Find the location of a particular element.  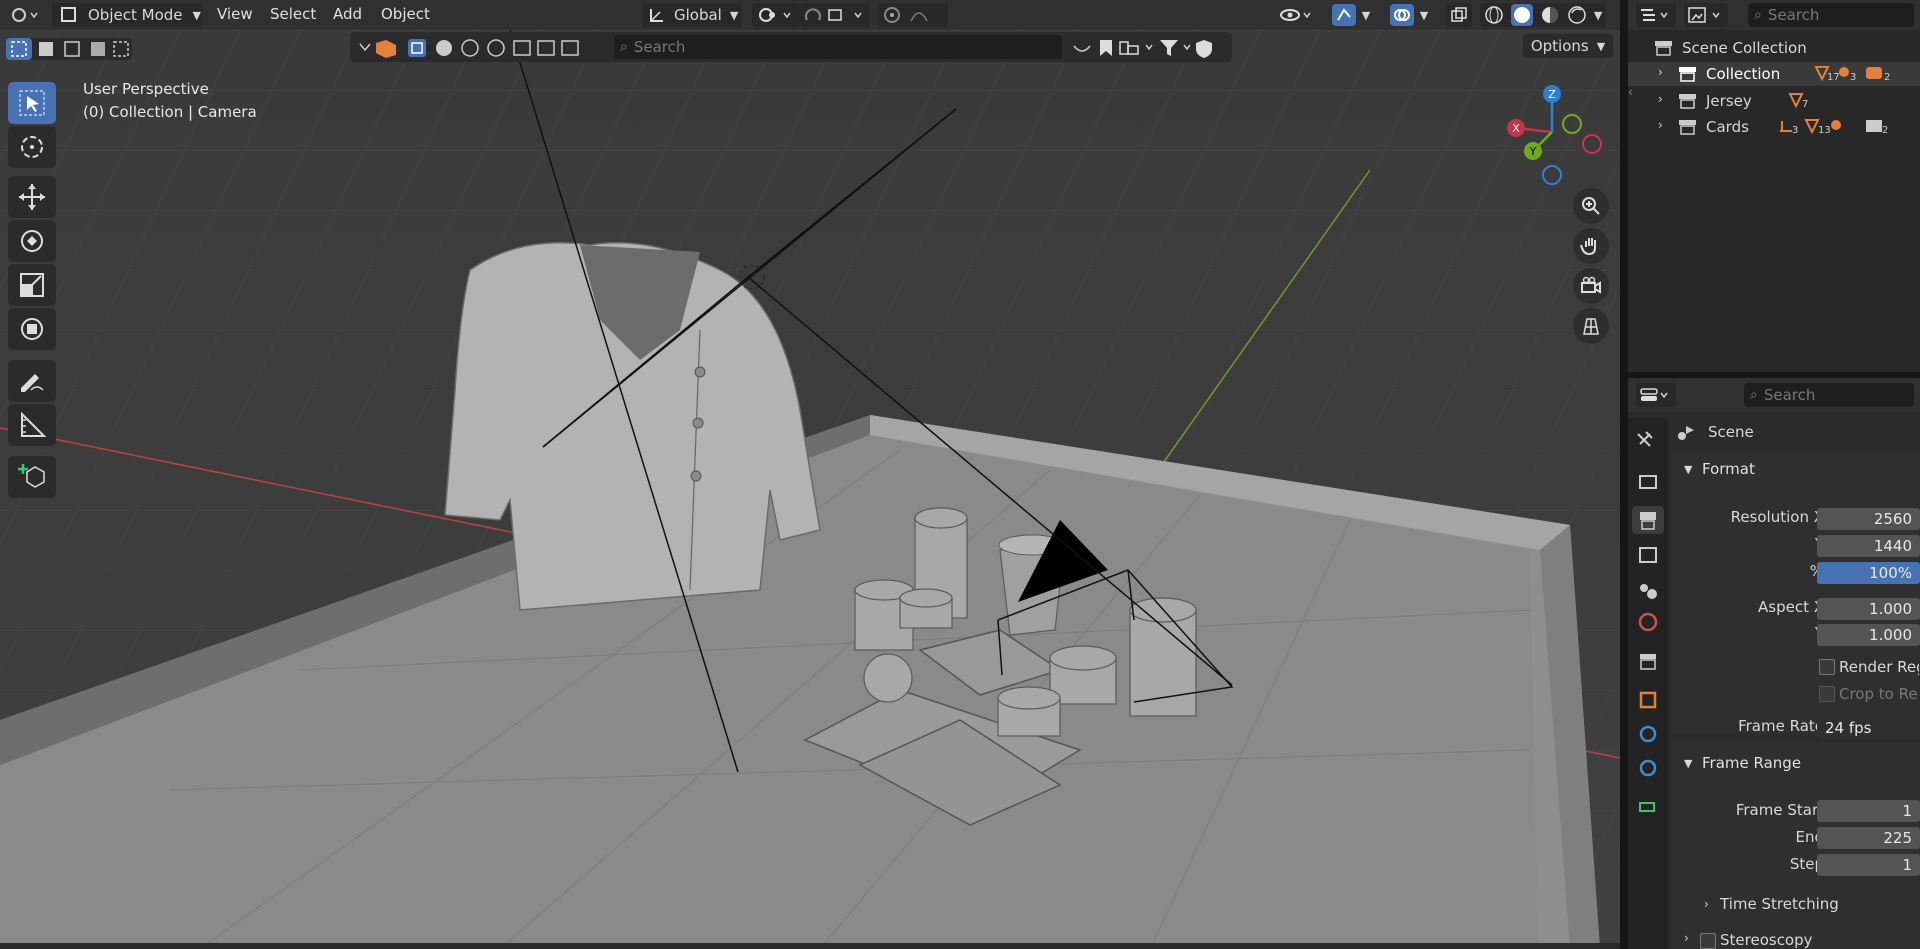

outliner-search-input: ⌕ Search is located at coordinates (1831, 15).